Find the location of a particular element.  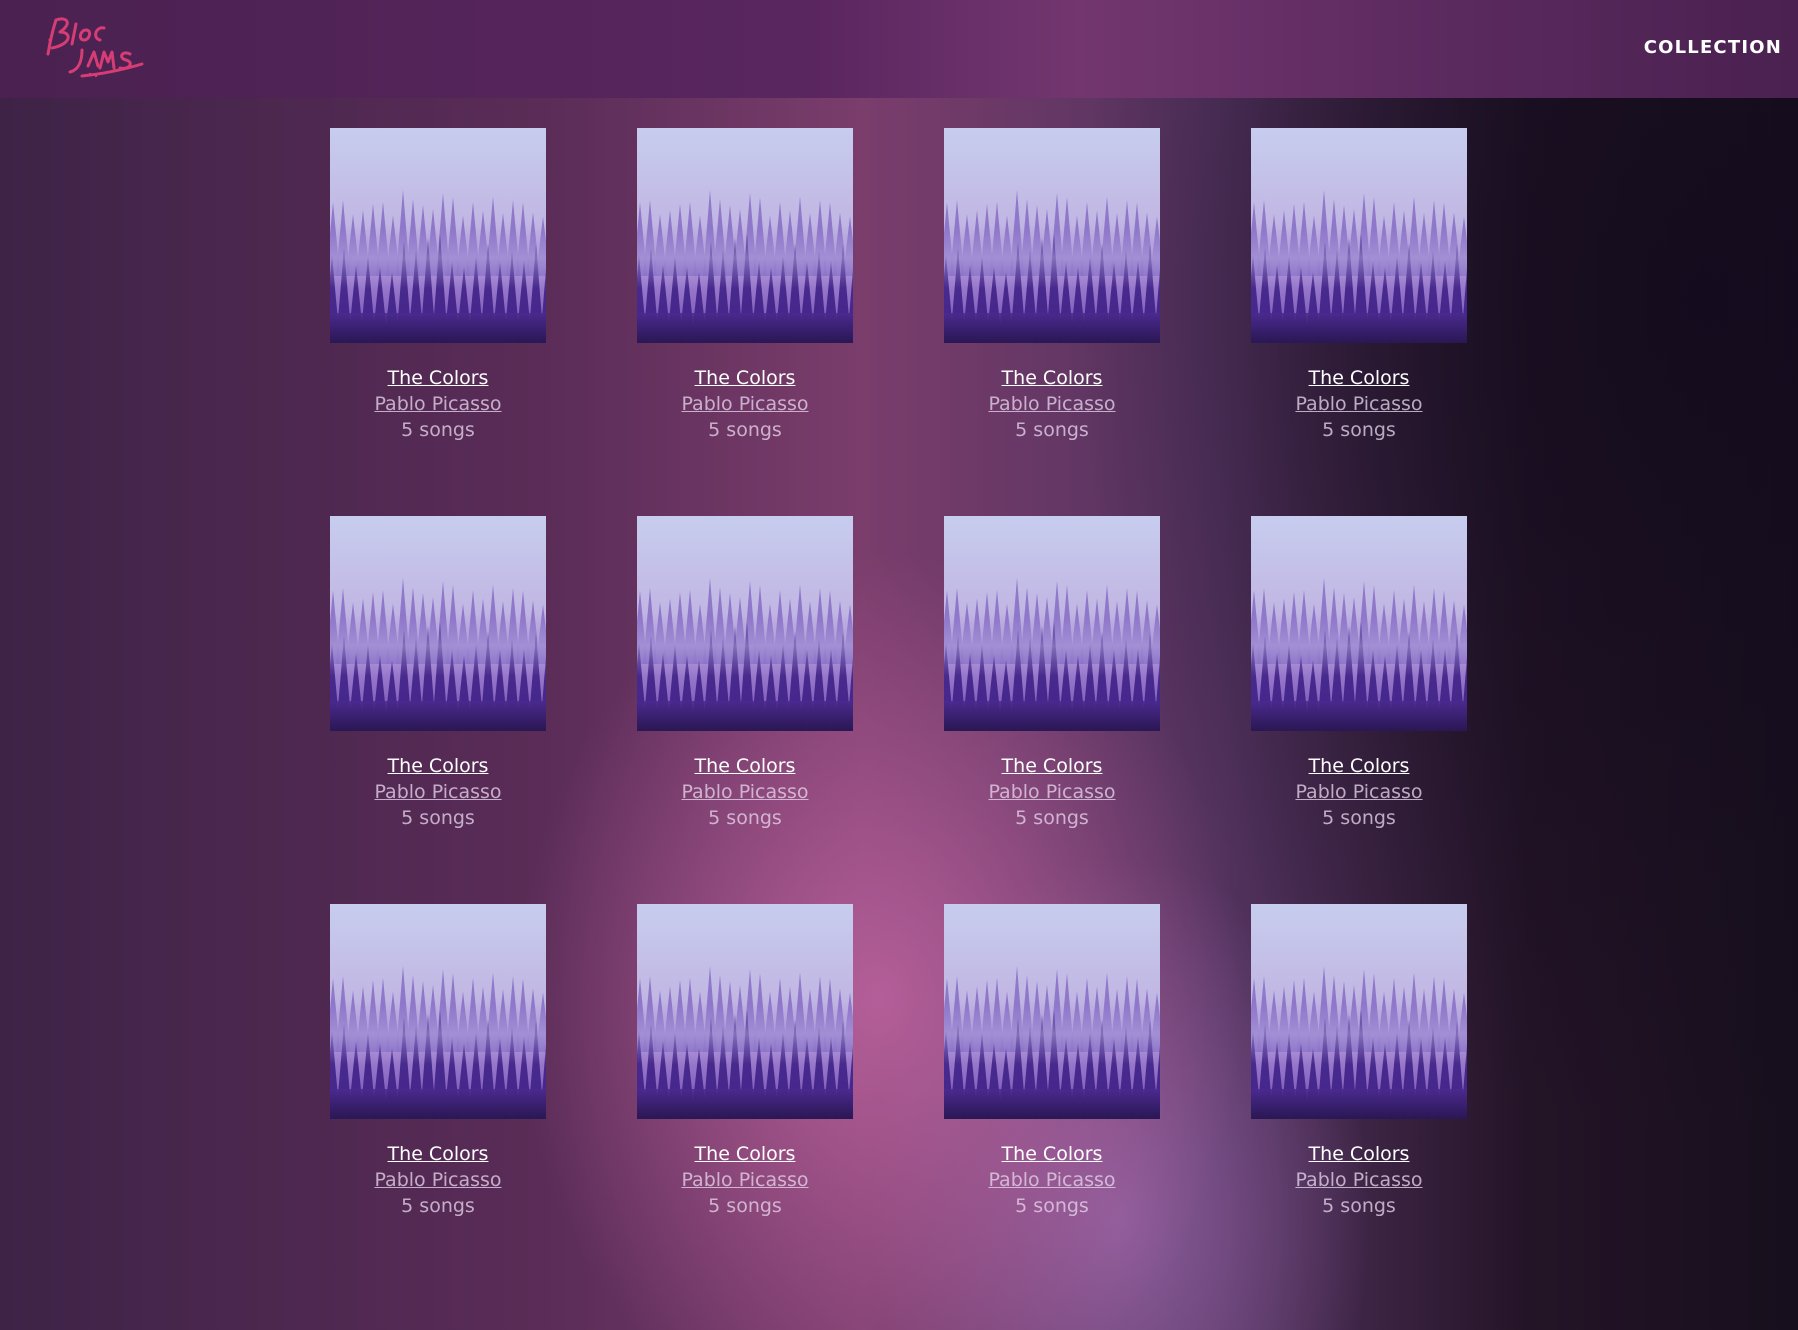

nav-collection-link: COLLECTION is located at coordinates (1713, 47).